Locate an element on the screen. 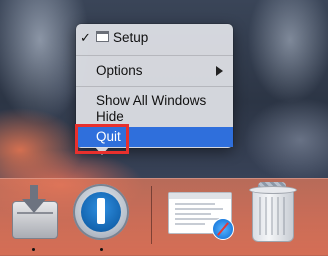 The height and width of the screenshot is (256, 328). window-icon is located at coordinates (102, 36).